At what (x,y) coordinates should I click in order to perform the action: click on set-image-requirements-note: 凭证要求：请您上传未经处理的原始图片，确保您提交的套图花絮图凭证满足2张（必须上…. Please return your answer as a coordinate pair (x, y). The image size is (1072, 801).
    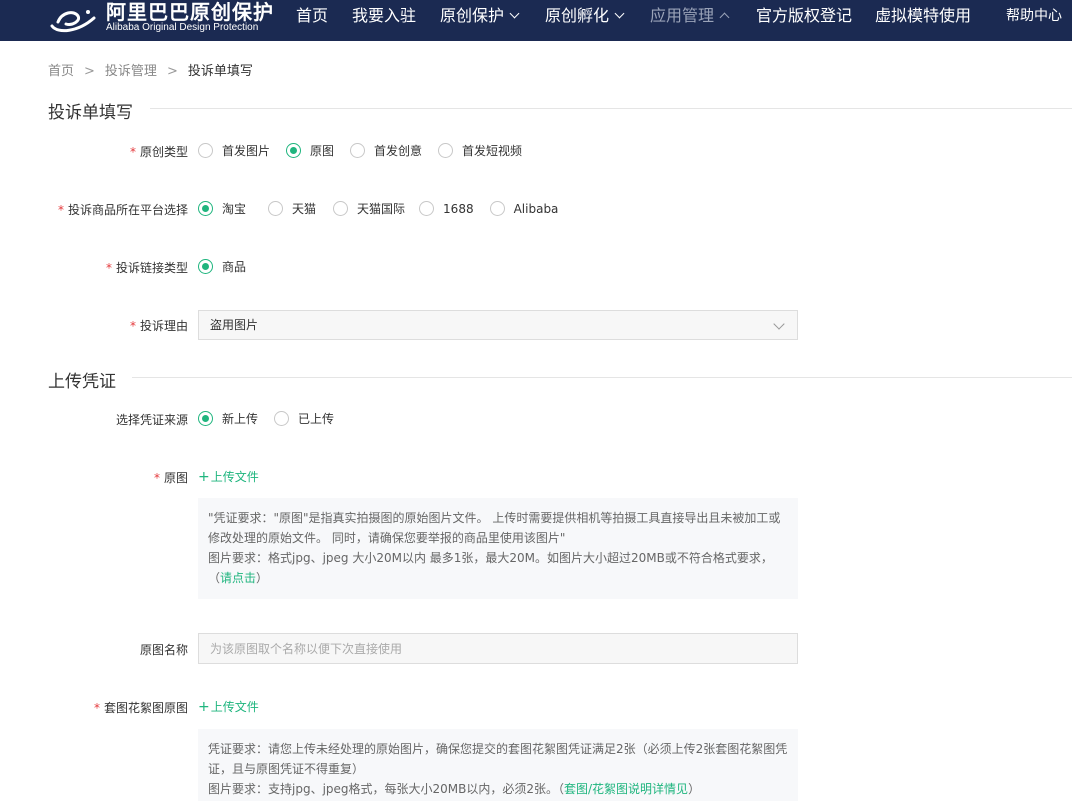
    Looking at the image, I should click on (498, 765).